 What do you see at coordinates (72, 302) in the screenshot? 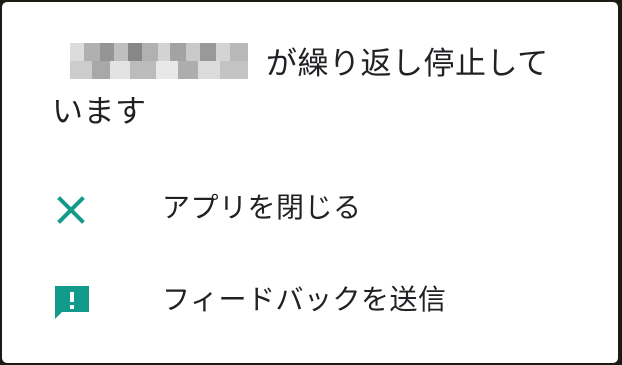
I see `feedback-icon` at bounding box center [72, 302].